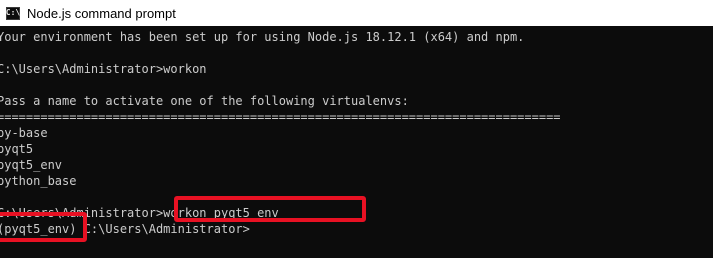 The image size is (713, 258). Describe the element at coordinates (101, 13) in the screenshot. I see `window-title: Node.js command prompt` at that location.